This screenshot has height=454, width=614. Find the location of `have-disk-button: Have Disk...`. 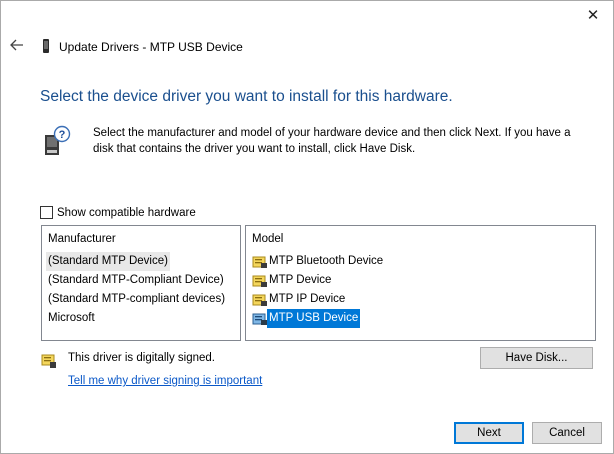

have-disk-button: Have Disk... is located at coordinates (536, 358).